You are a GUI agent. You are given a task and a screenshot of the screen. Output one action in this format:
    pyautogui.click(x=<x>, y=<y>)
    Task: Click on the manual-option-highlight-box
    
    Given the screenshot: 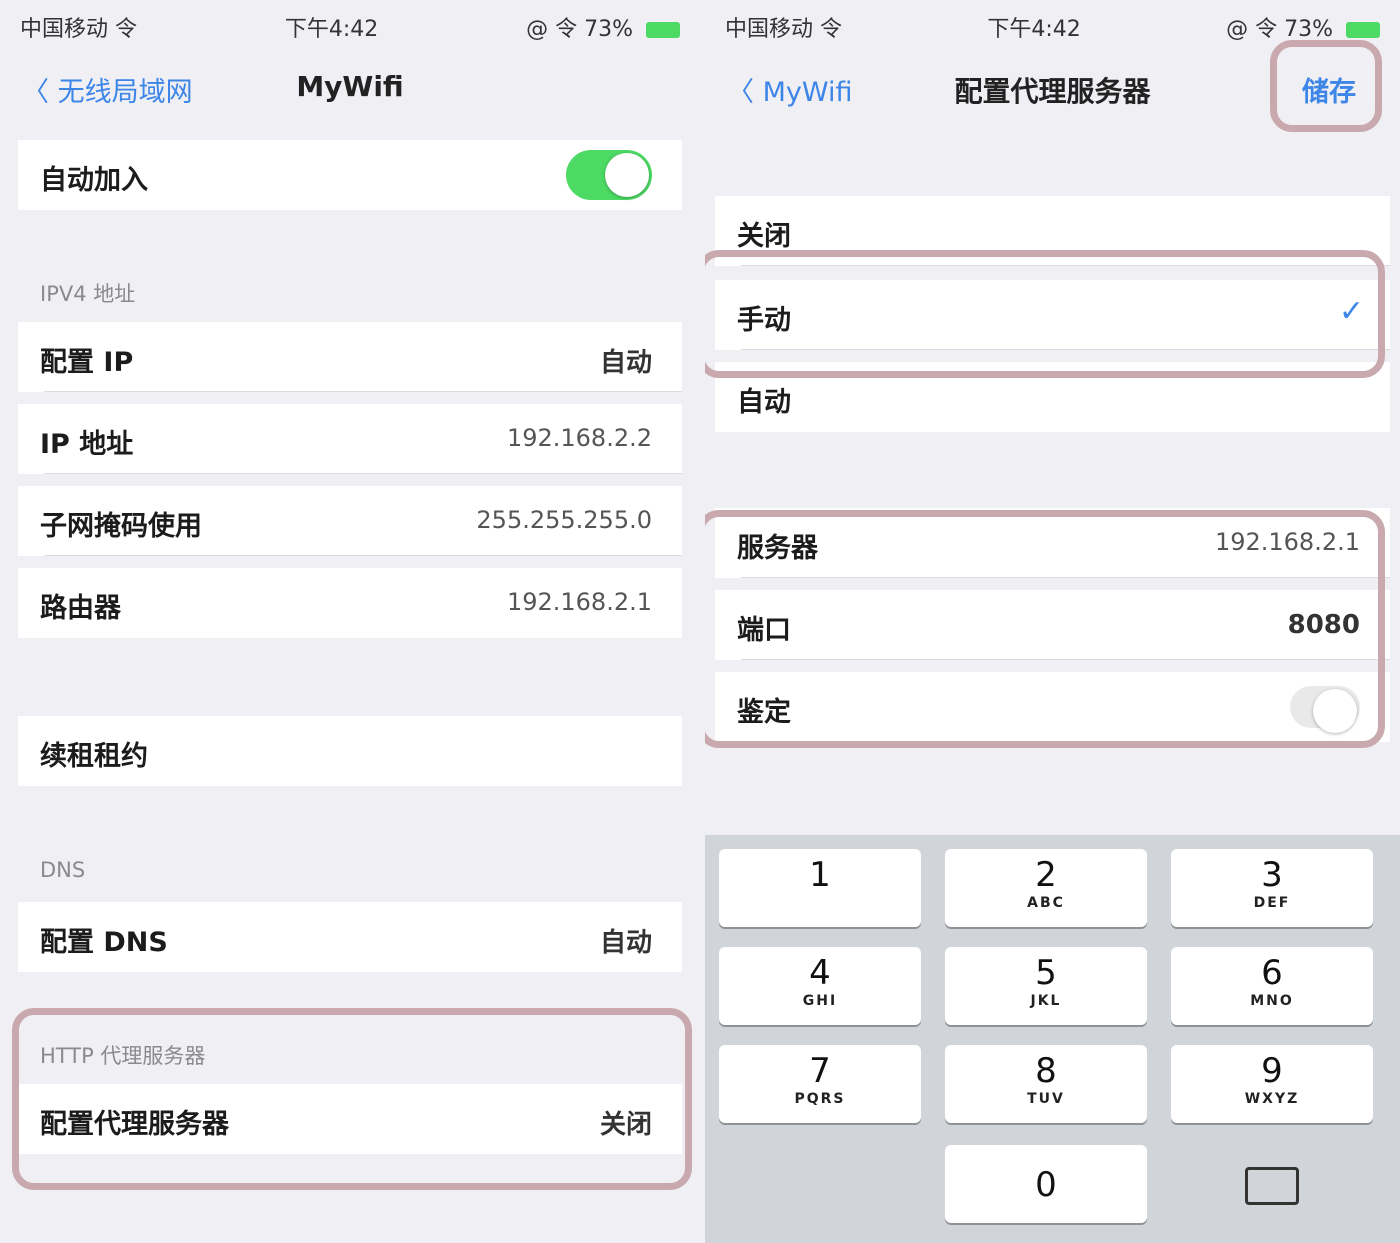 What is the action you would take?
    pyautogui.click(x=1045, y=314)
    